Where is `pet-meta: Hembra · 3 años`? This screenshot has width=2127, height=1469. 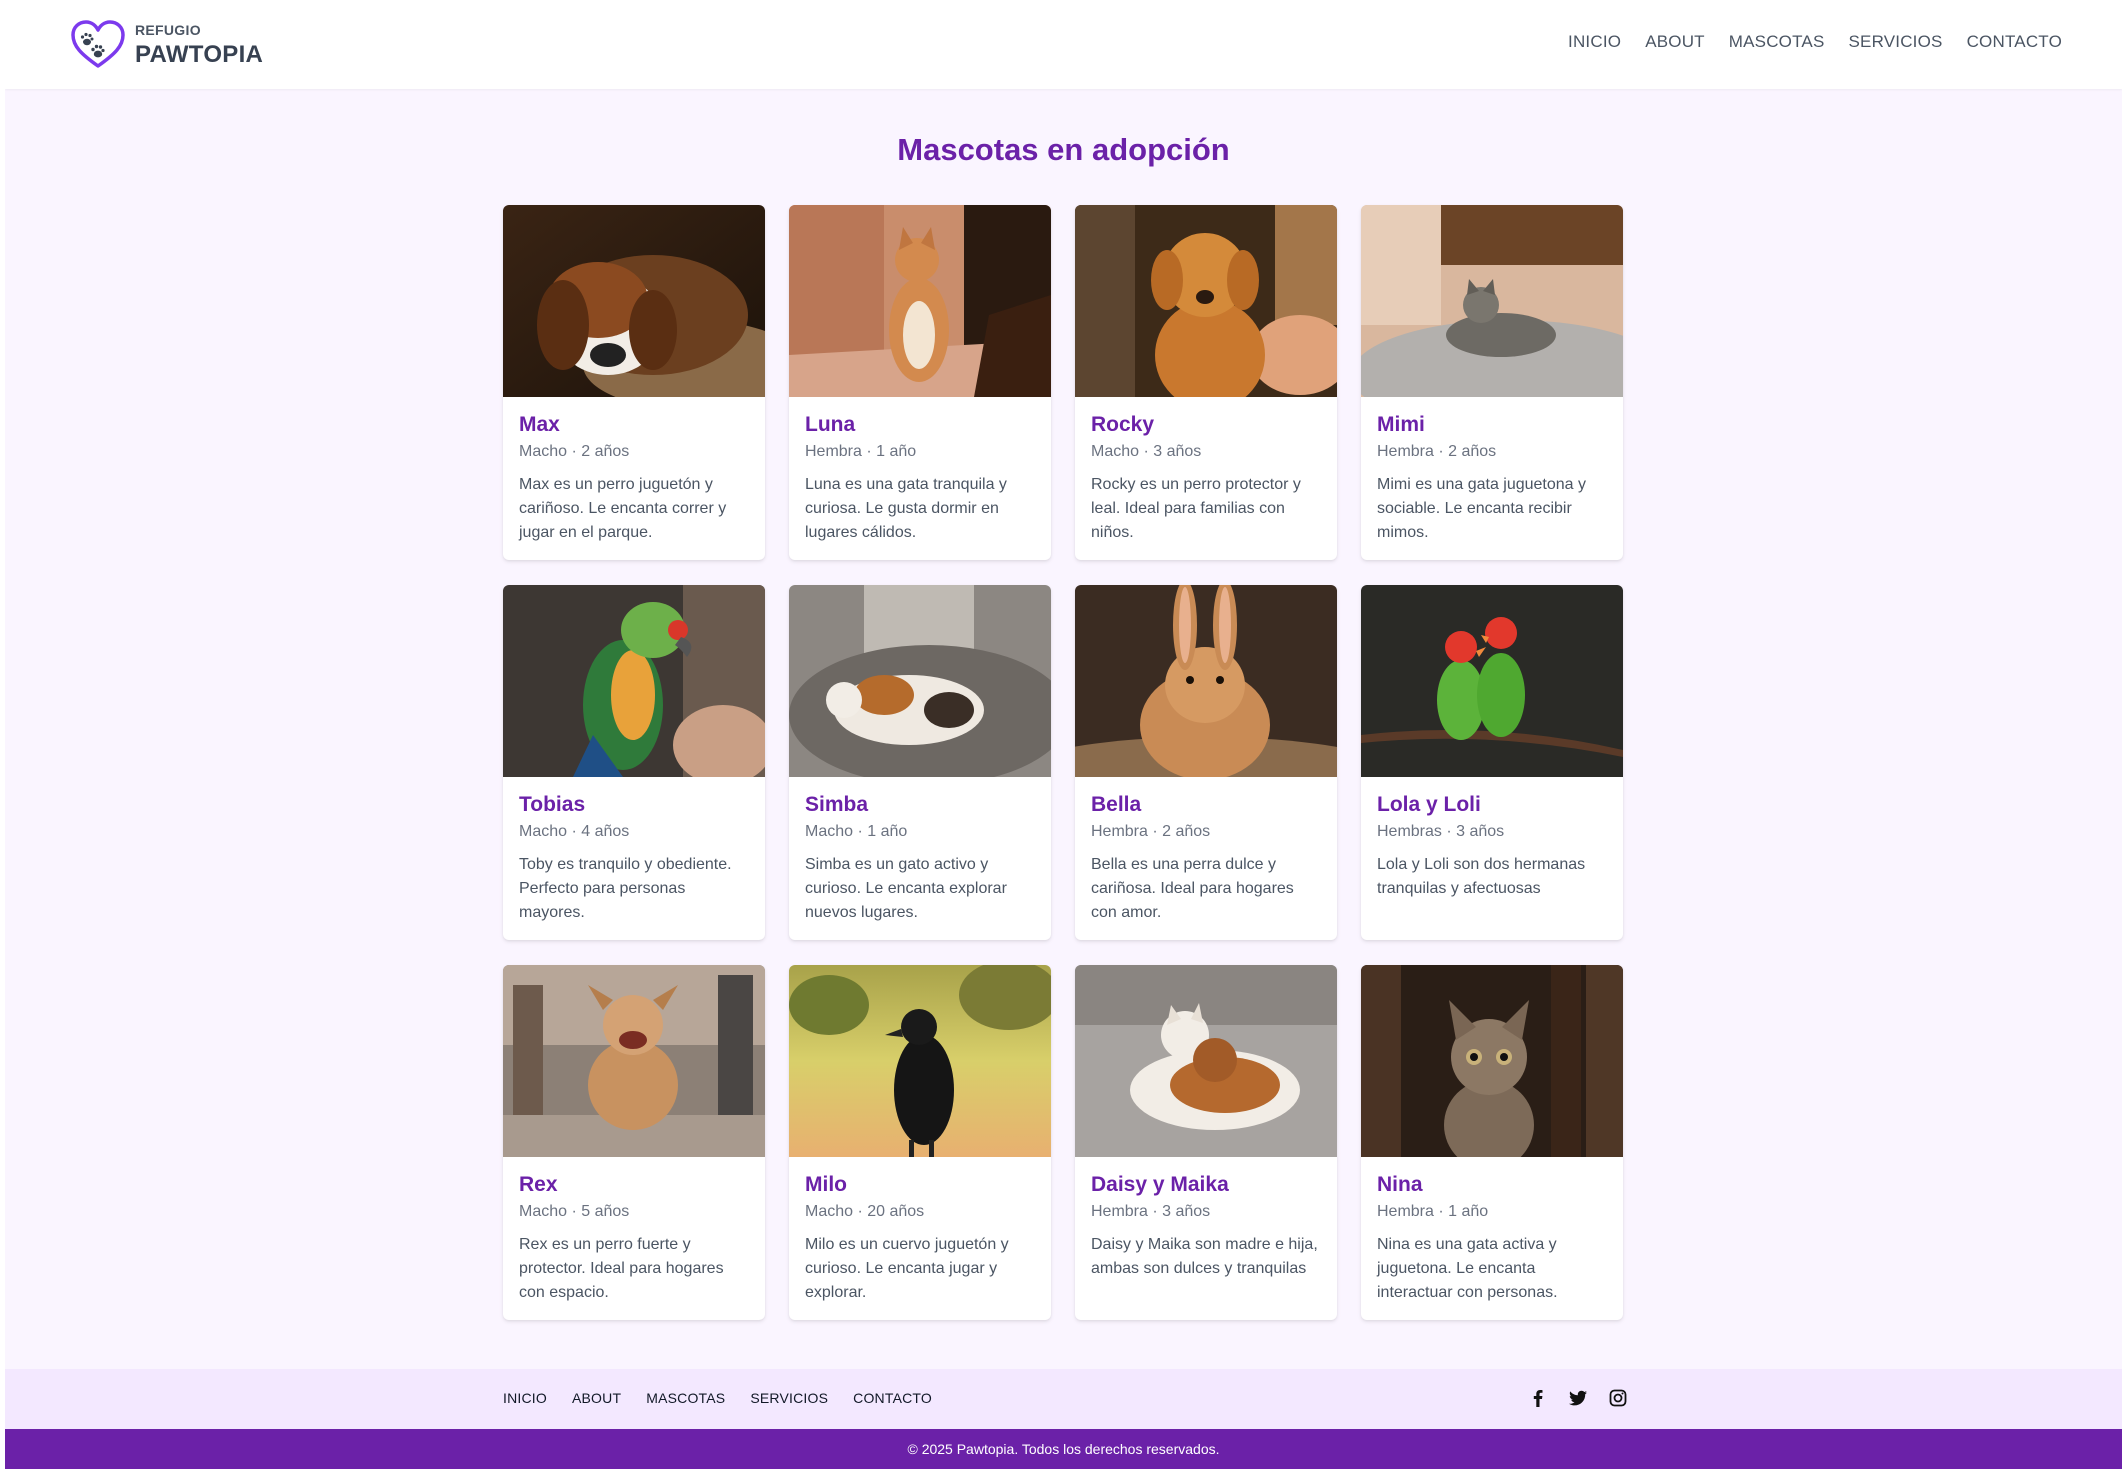
pet-meta: Hembra · 3 años is located at coordinates (1151, 1211).